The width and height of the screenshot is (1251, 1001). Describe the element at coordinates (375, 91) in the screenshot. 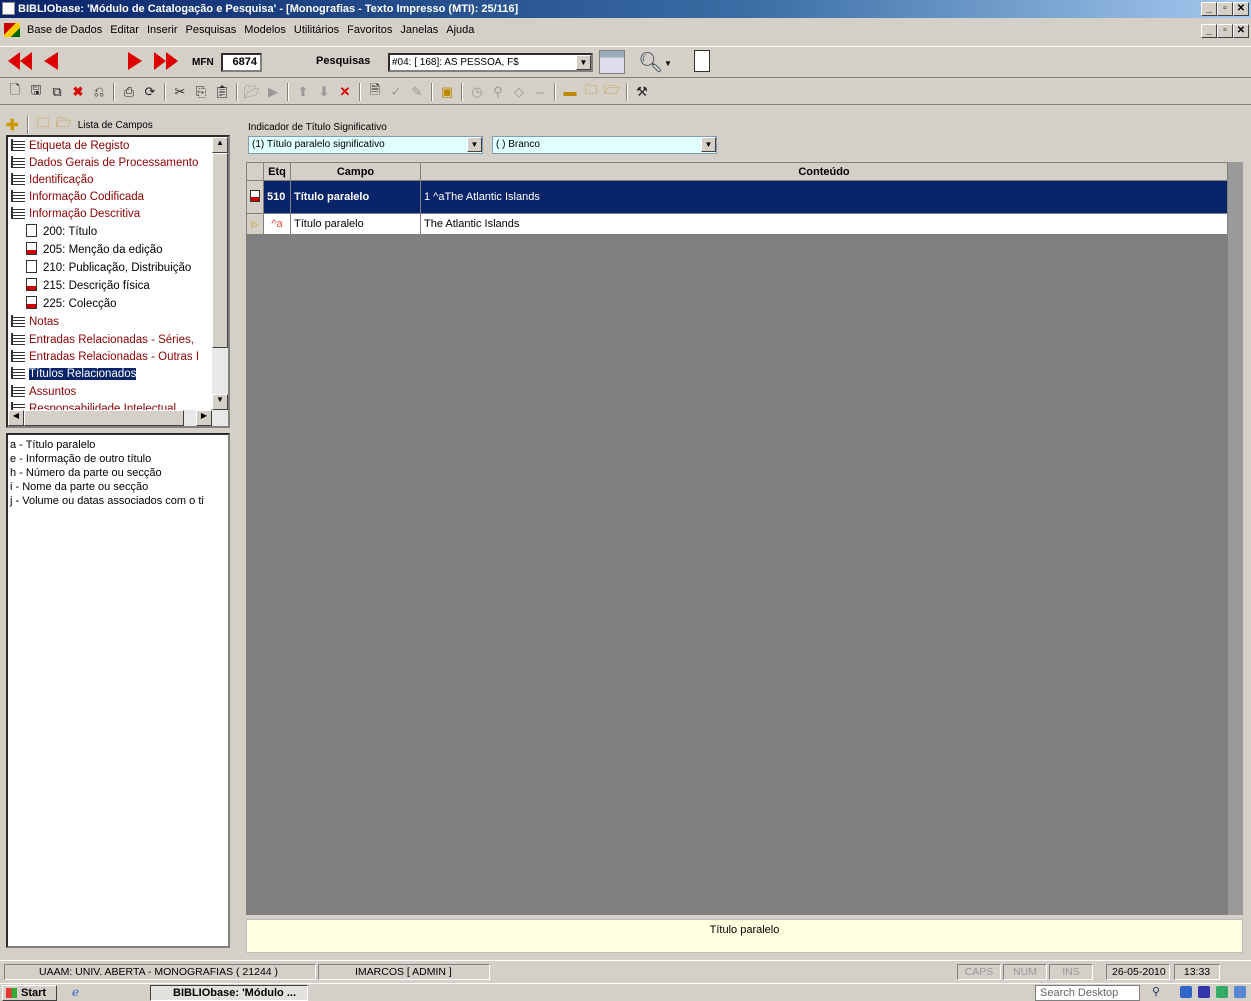

I see `preview-icon: 🗎` at that location.